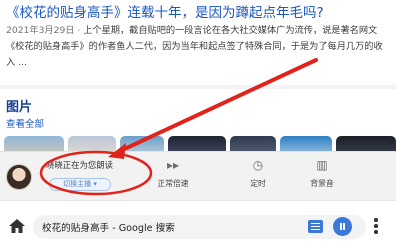 The image size is (396, 249). Describe the element at coordinates (43, 30) in the screenshot. I see `result-date: 2021年3月29日 ·` at that location.